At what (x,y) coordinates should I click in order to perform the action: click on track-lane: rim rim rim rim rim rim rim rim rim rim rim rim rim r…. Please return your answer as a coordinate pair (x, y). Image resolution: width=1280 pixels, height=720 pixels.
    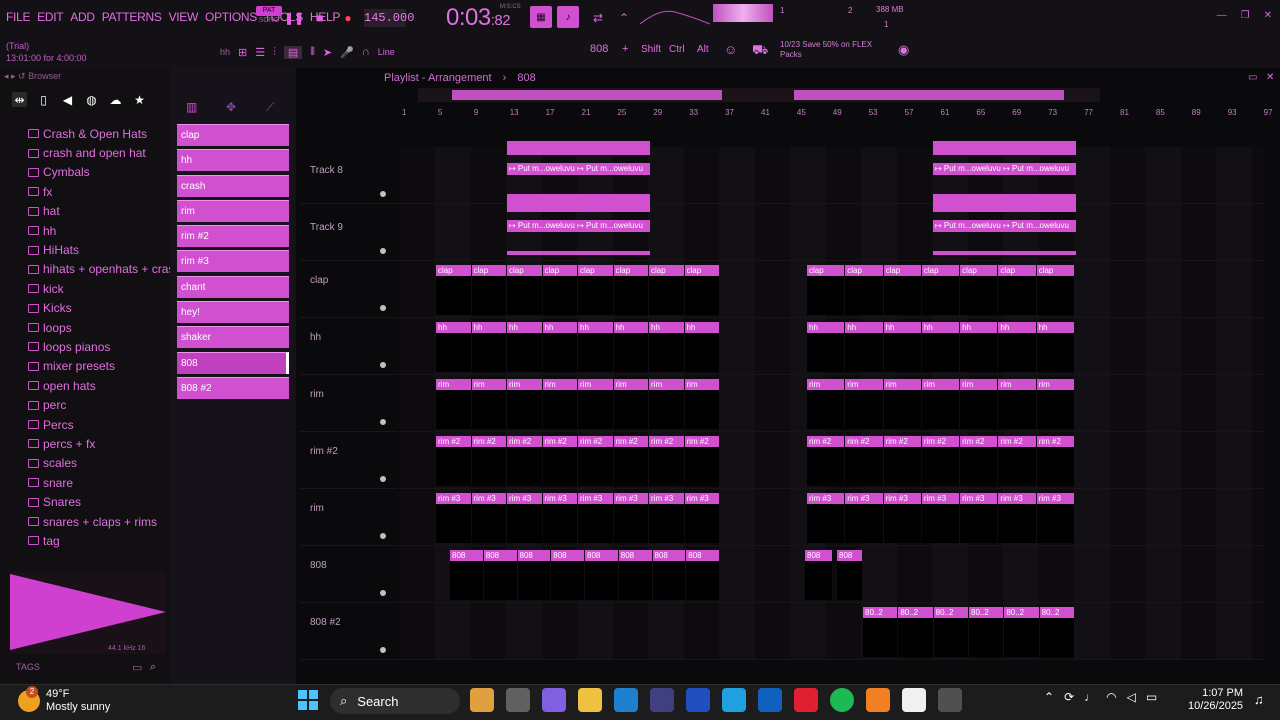
    Looking at the image, I should click on (832, 403).